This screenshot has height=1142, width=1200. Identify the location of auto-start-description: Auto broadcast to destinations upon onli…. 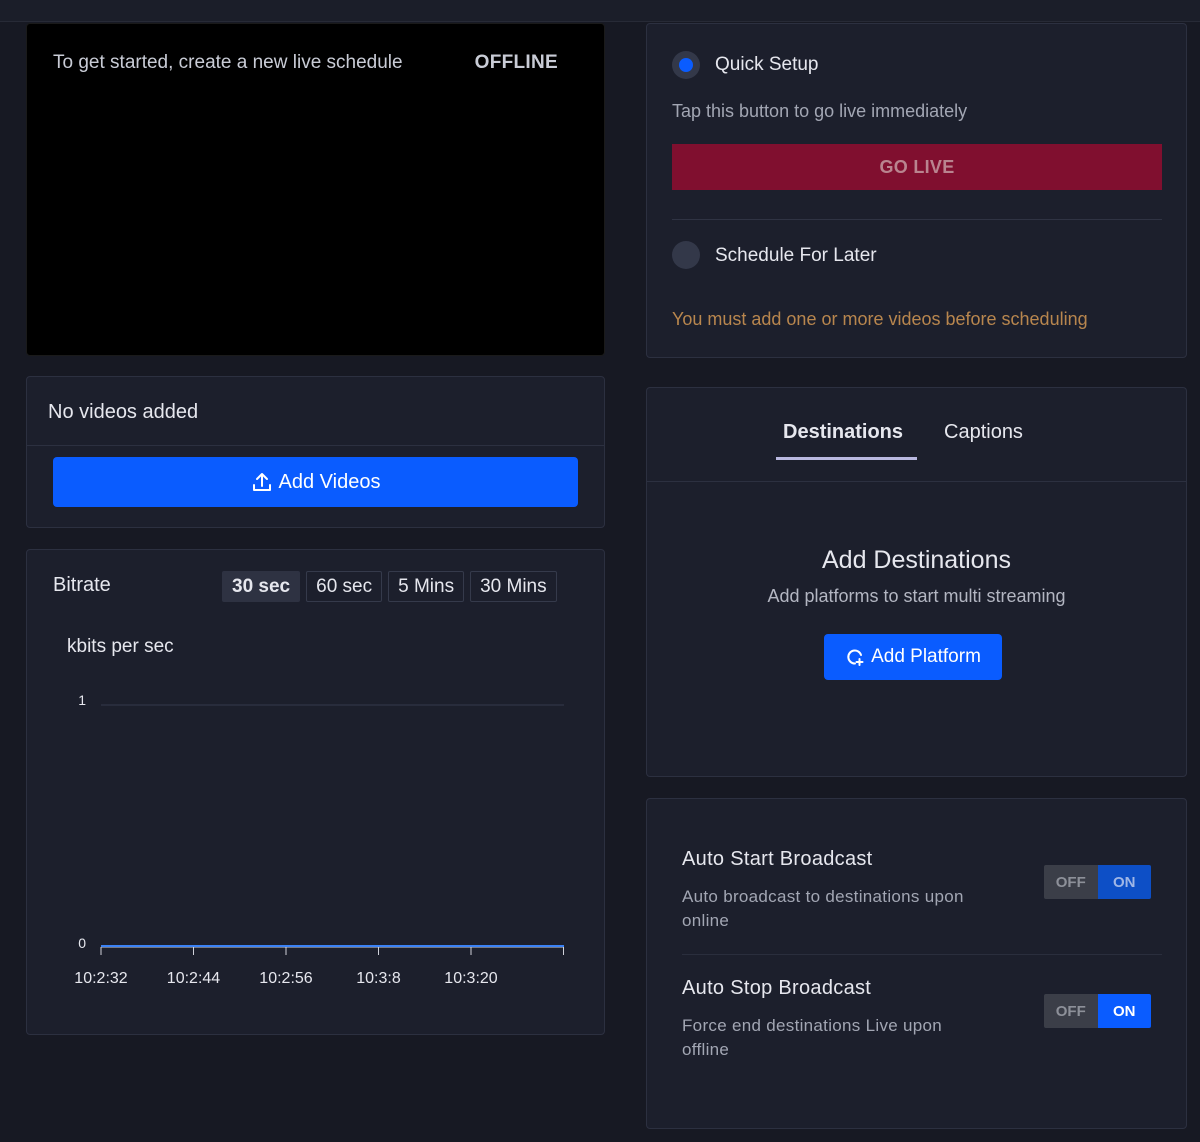
(823, 908).